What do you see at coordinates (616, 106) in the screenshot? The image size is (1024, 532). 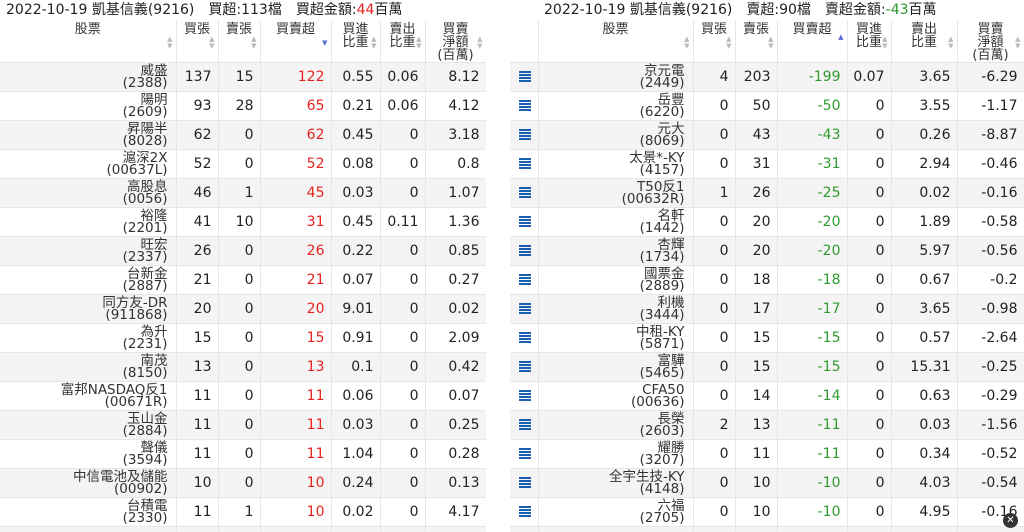 I see `stock-name-cell: 岳豐 (6220)` at bounding box center [616, 106].